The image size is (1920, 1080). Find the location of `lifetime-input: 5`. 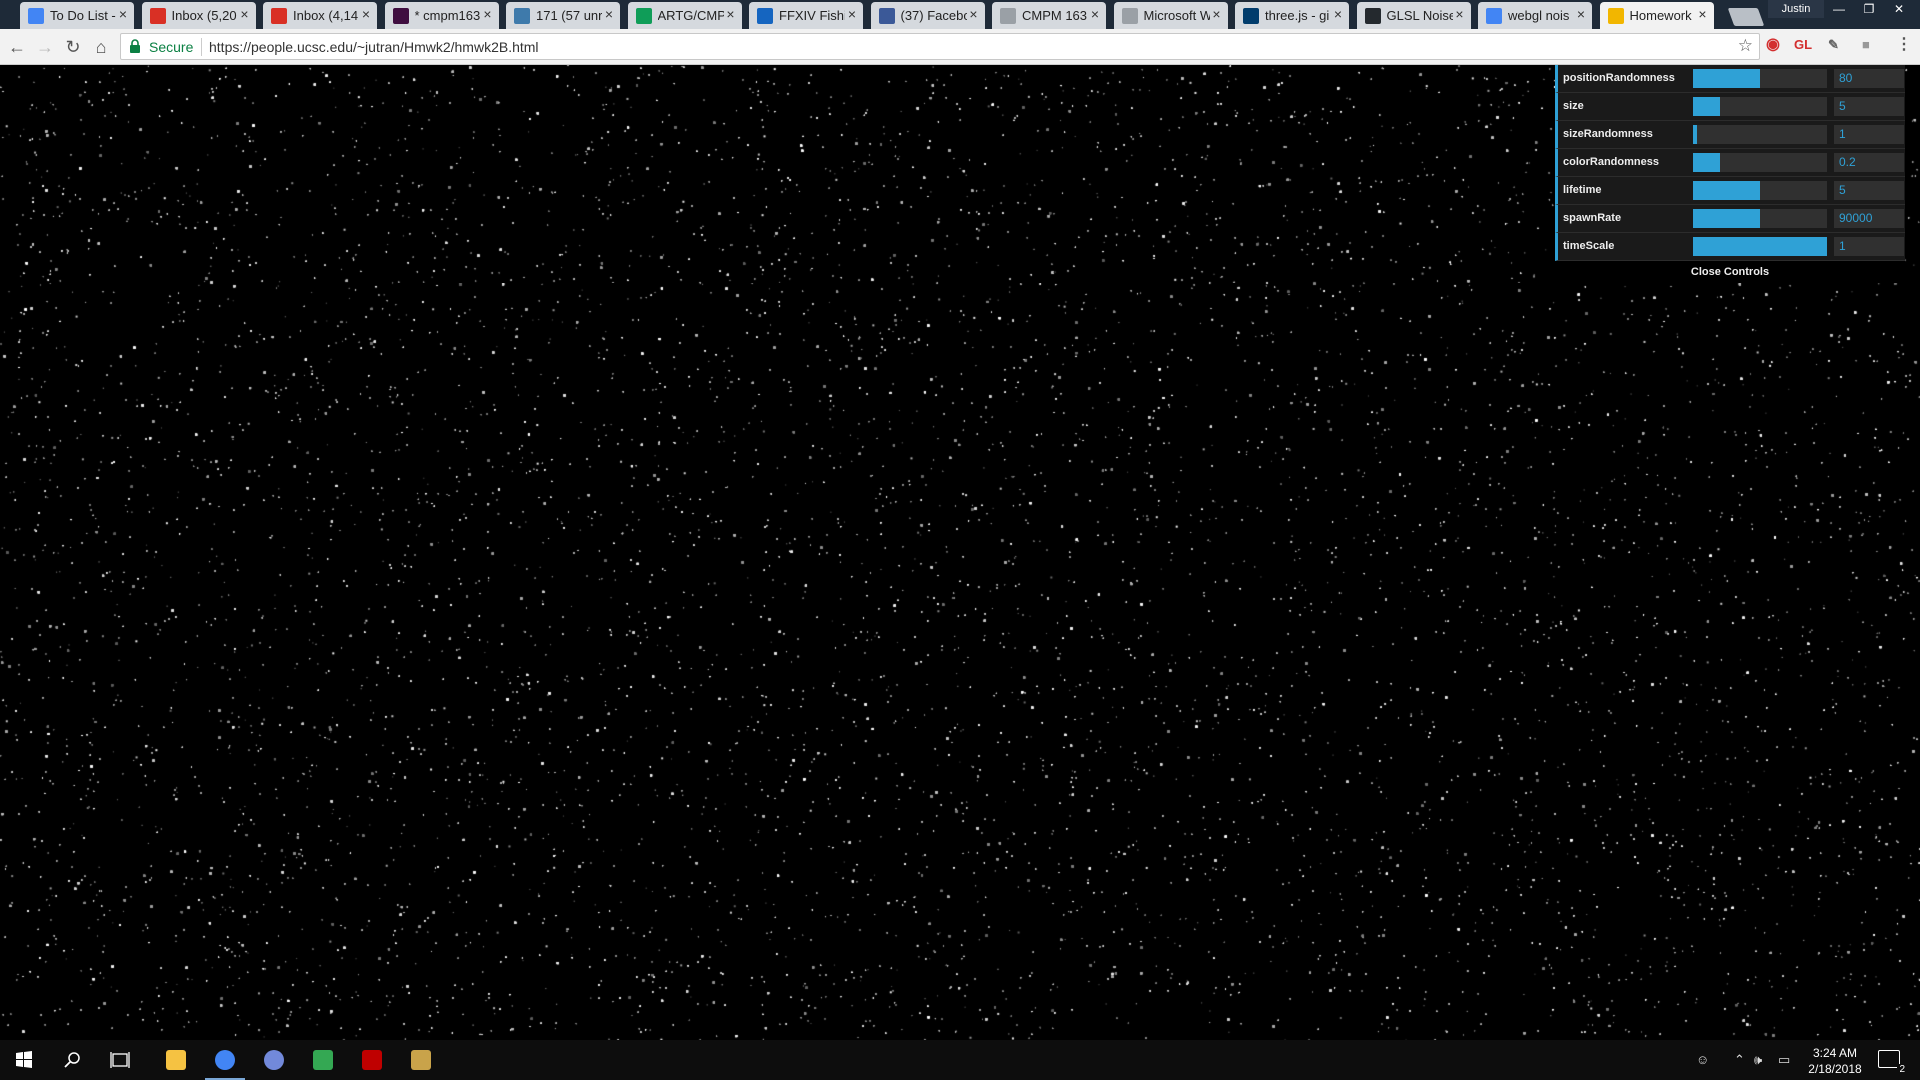

lifetime-input: 5 is located at coordinates (1869, 190).